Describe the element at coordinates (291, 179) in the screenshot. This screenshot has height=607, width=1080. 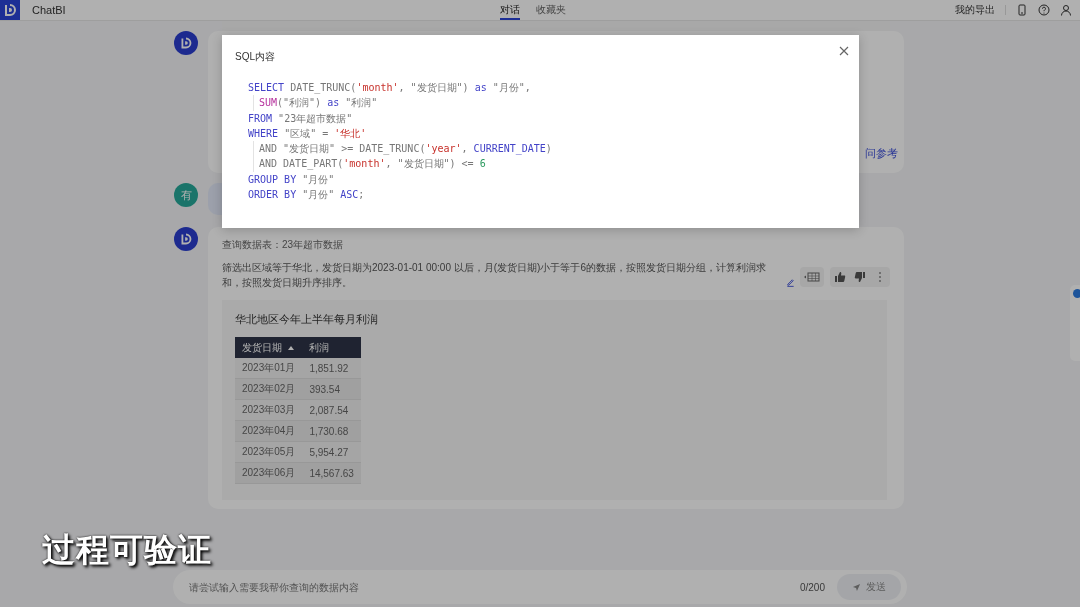
I see `code-line: GROUP BY "月份"` at that location.